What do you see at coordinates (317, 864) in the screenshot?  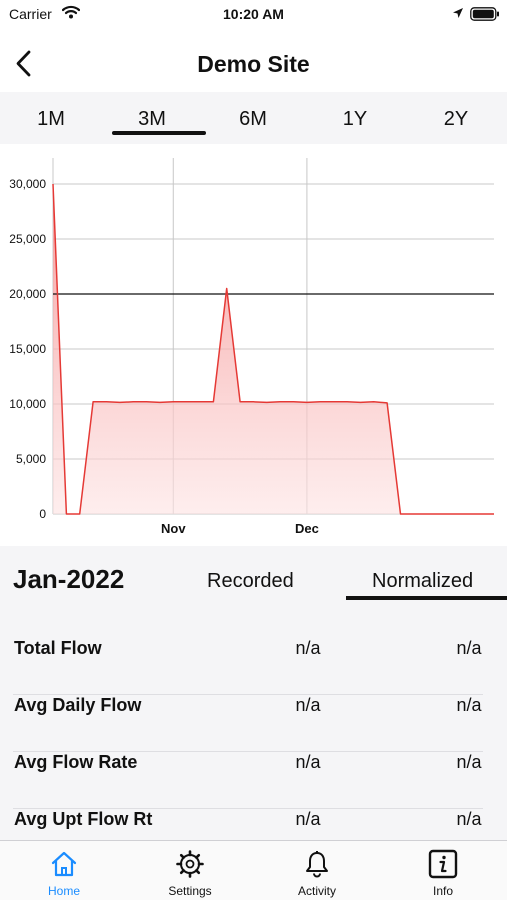 I see `bell-icon` at bounding box center [317, 864].